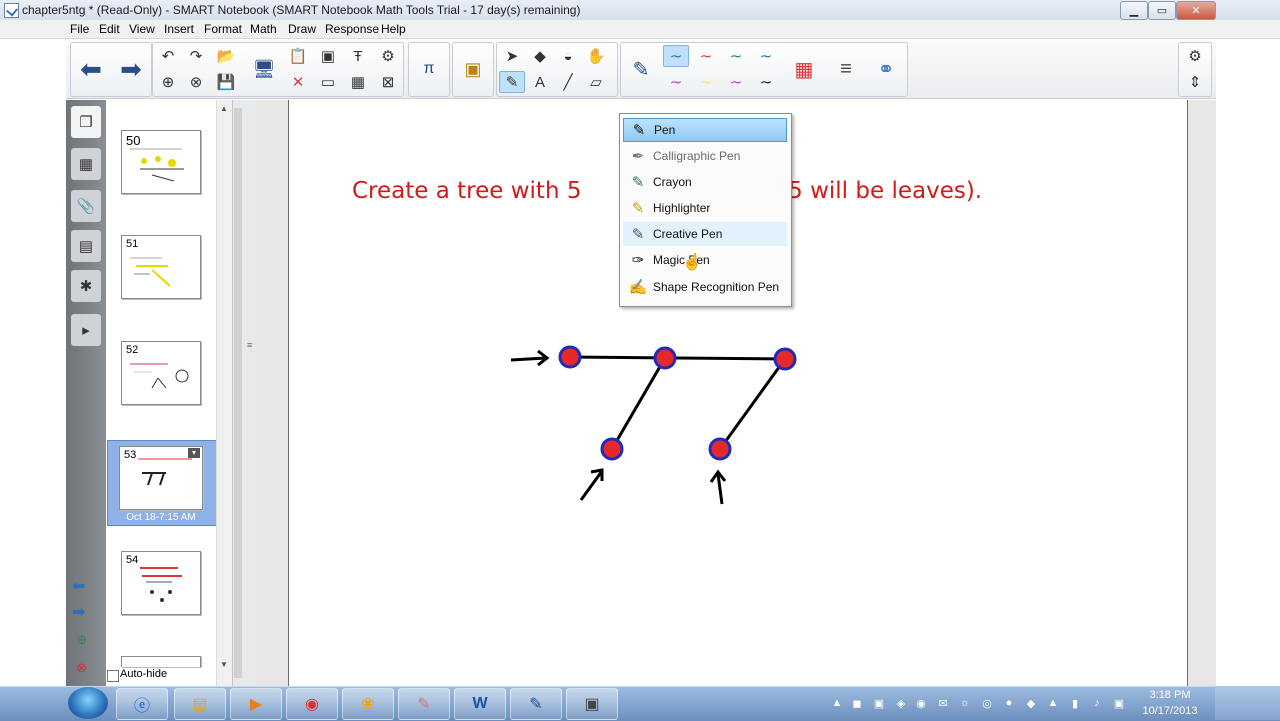  I want to click on properties-tab-icon: ▤, so click(86, 246).